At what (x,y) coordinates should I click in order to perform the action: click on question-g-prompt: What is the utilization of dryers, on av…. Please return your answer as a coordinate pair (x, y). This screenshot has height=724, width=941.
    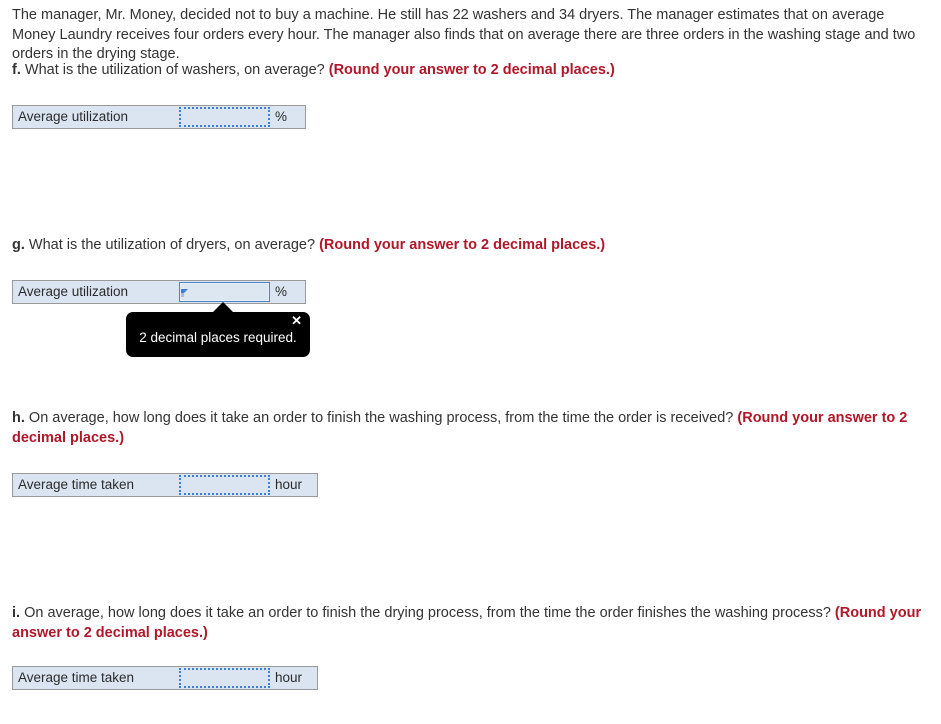
    Looking at the image, I should click on (172, 245).